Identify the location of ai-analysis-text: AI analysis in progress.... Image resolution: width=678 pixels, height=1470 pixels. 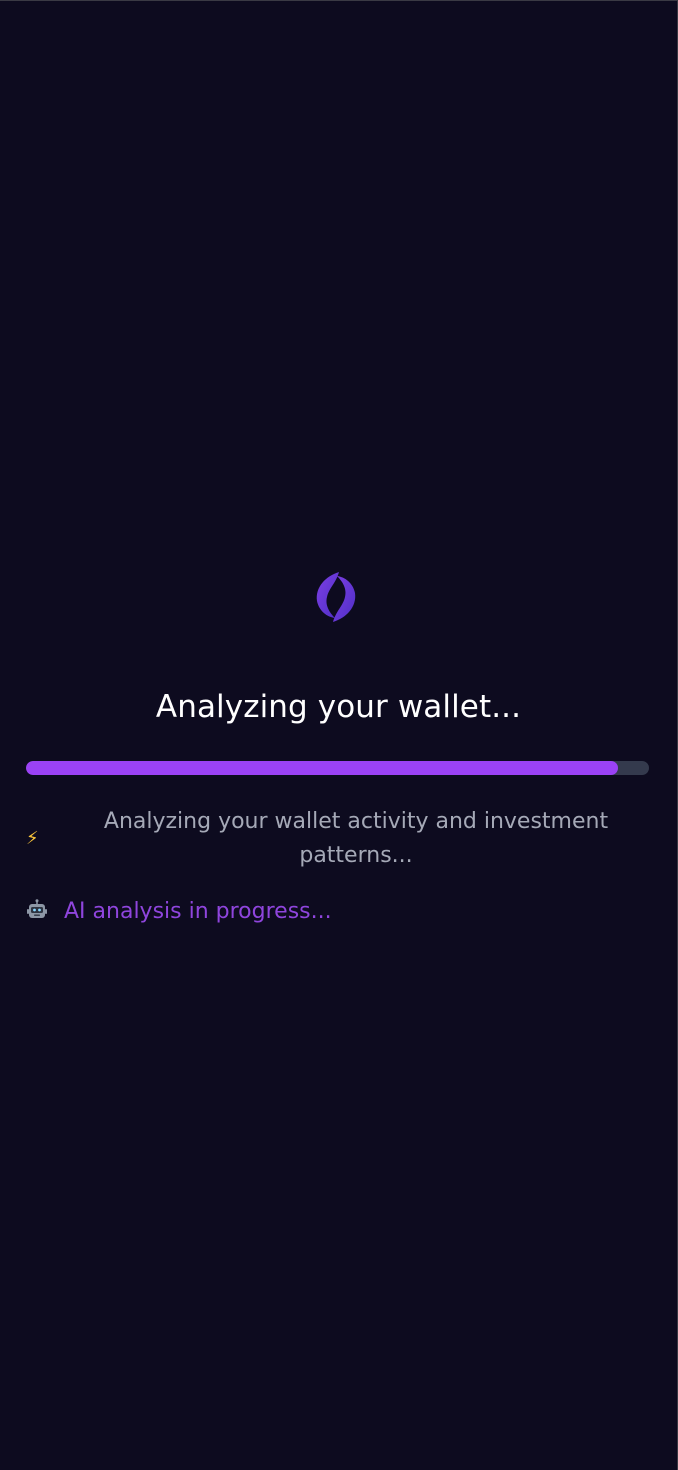
(198, 911).